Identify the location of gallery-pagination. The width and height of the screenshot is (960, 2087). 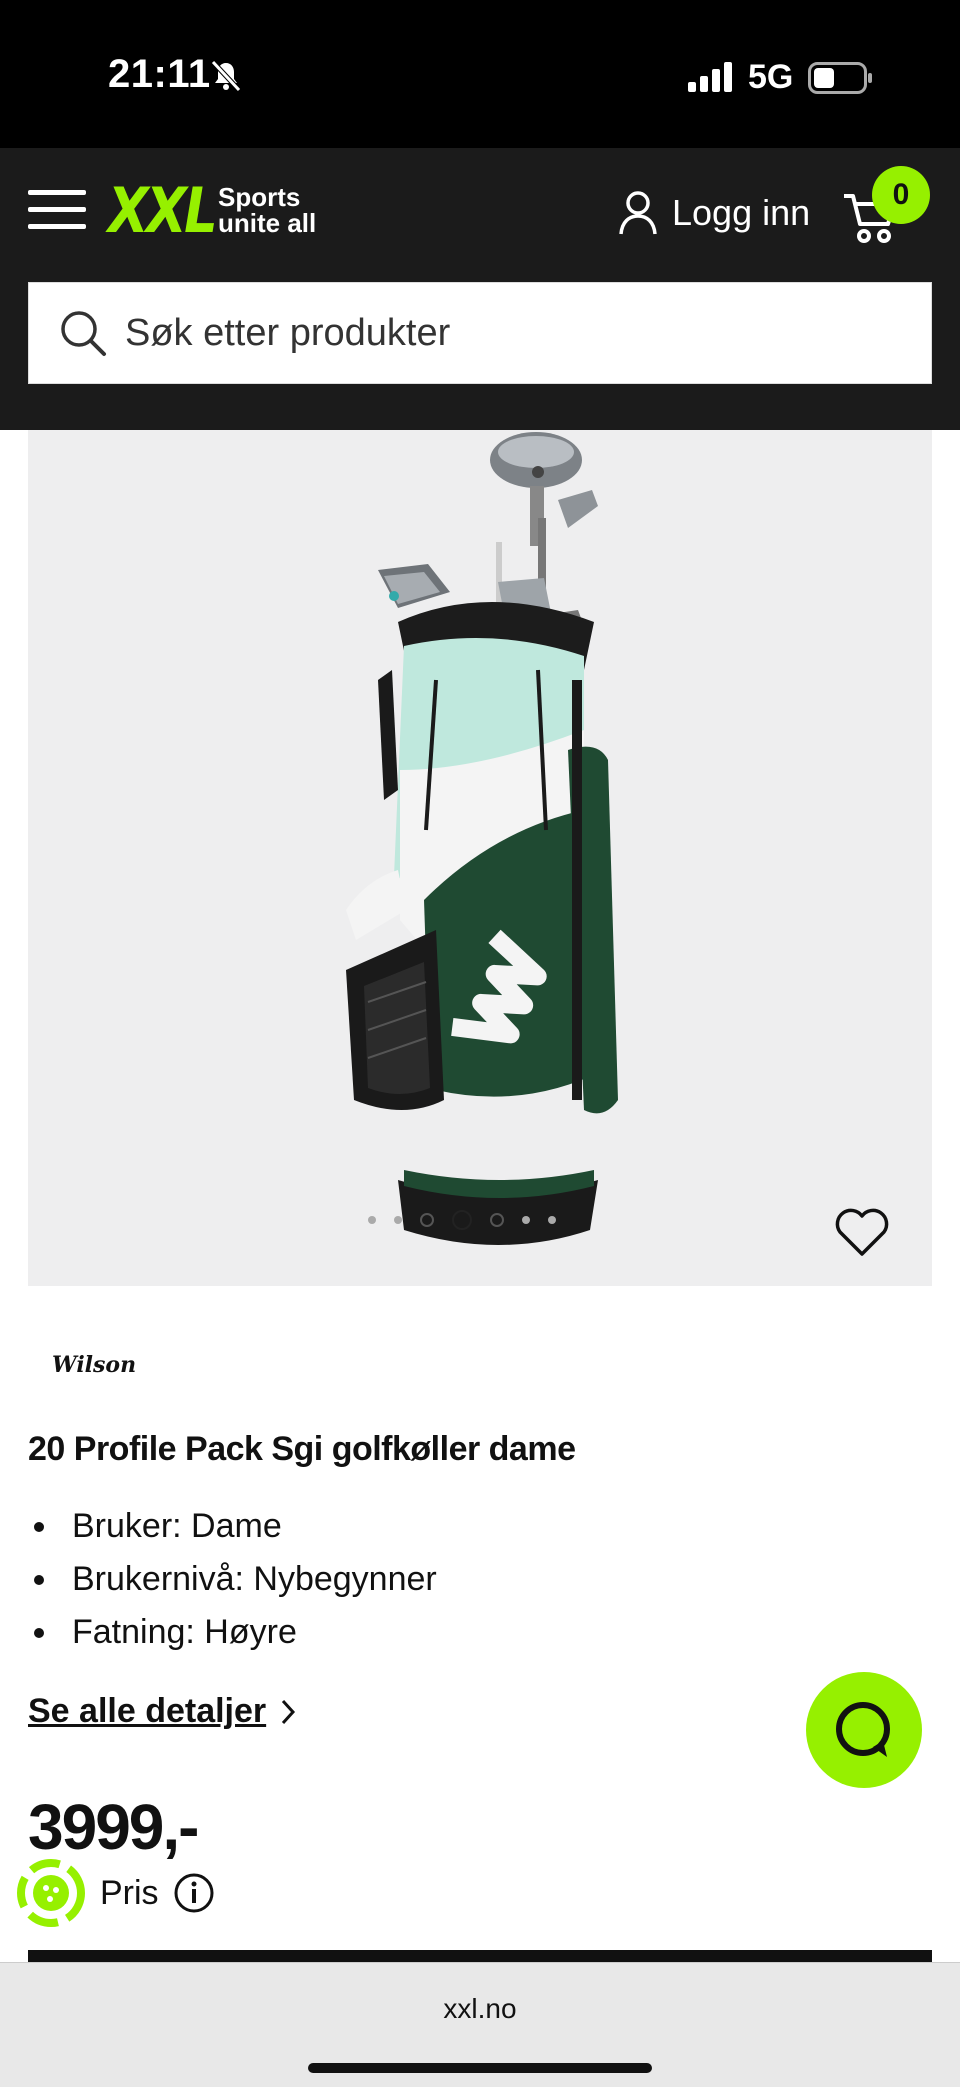
(462, 1220).